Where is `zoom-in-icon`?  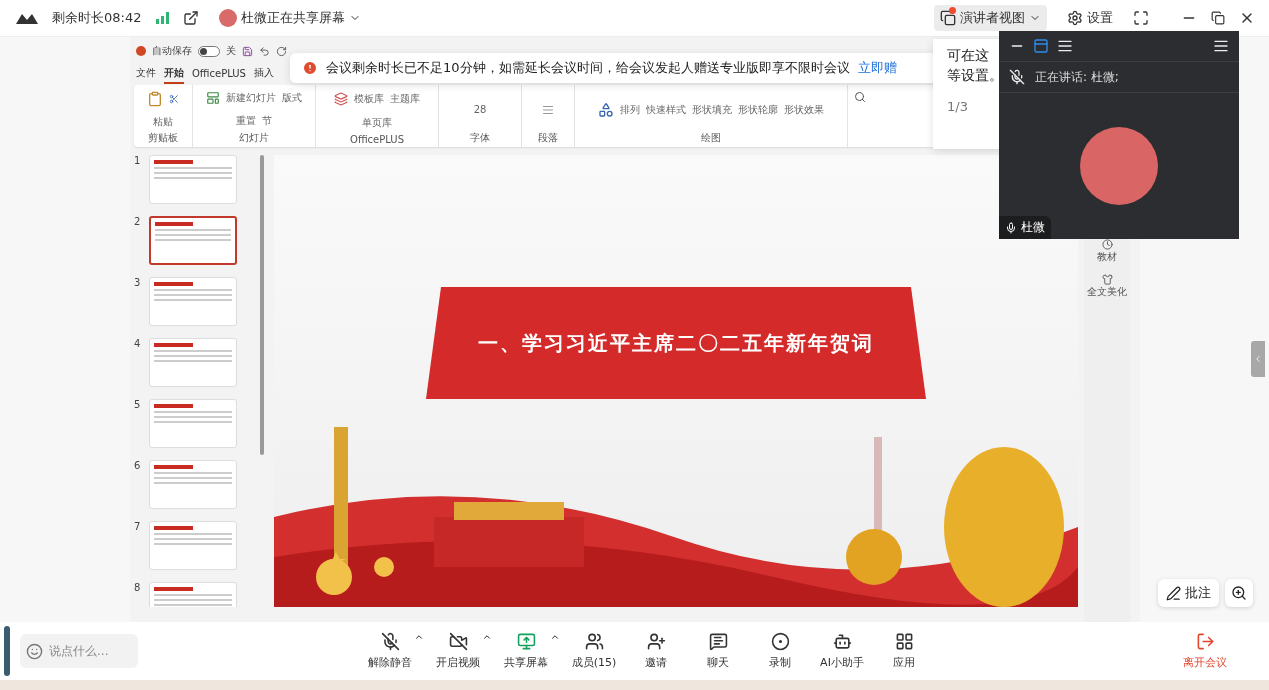 zoom-in-icon is located at coordinates (1239, 593).